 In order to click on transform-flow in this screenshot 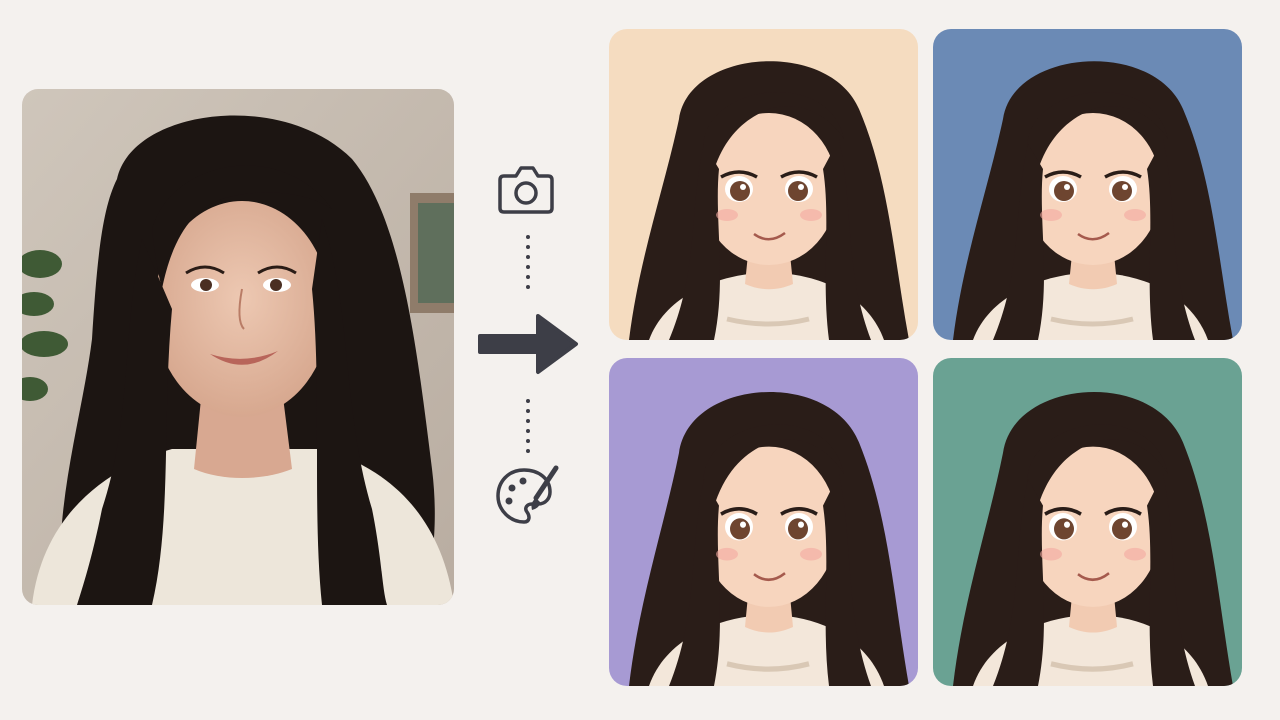, I will do `click(529, 345)`.